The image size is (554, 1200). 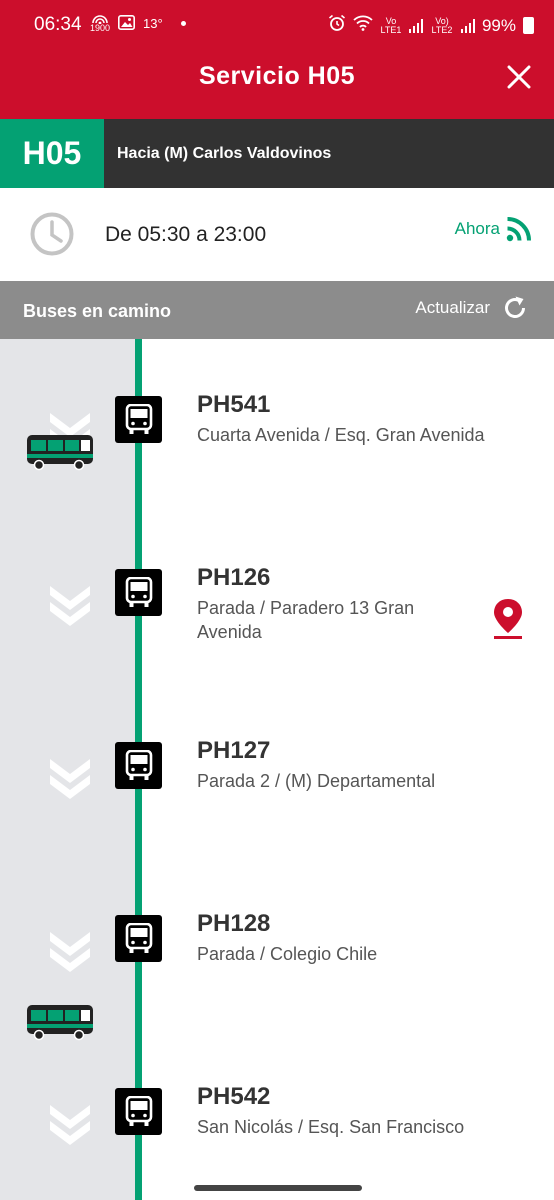 What do you see at coordinates (224, 153) in the screenshot?
I see `route-destination: Hacia (M) Carlos Valdovinos` at bounding box center [224, 153].